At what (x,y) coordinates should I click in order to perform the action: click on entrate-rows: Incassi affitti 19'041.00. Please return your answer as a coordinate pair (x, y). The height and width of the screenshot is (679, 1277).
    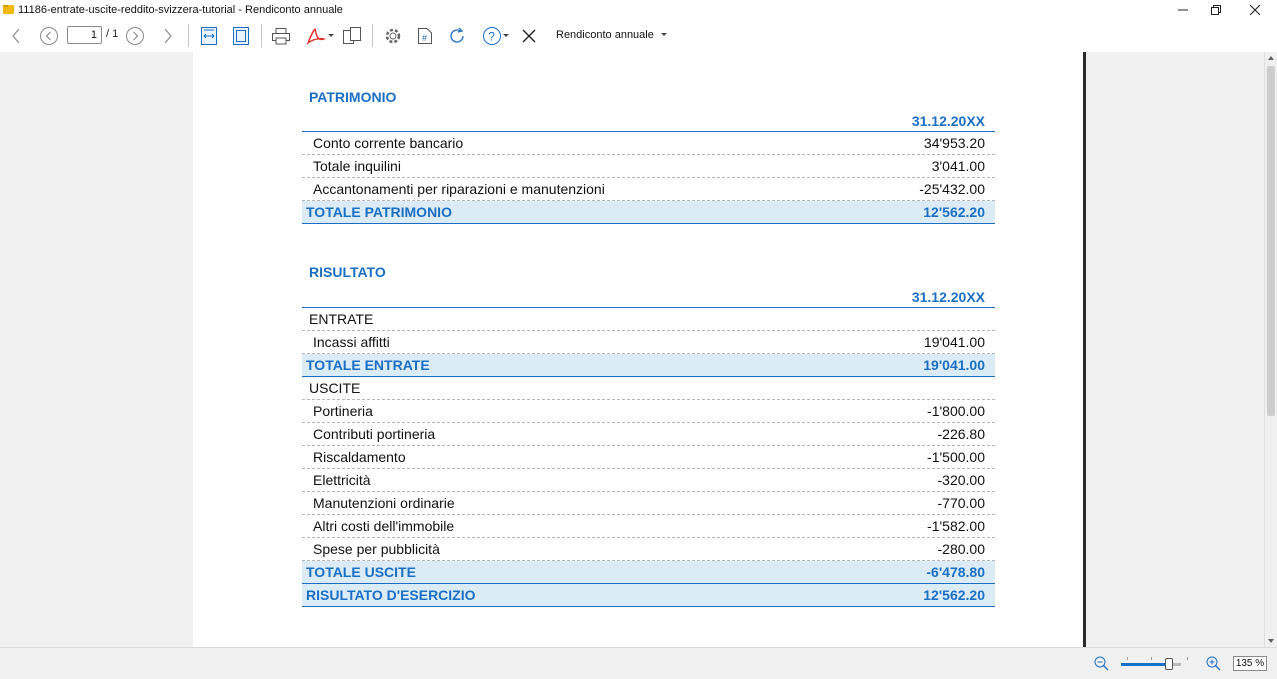
    Looking at the image, I should click on (648, 342).